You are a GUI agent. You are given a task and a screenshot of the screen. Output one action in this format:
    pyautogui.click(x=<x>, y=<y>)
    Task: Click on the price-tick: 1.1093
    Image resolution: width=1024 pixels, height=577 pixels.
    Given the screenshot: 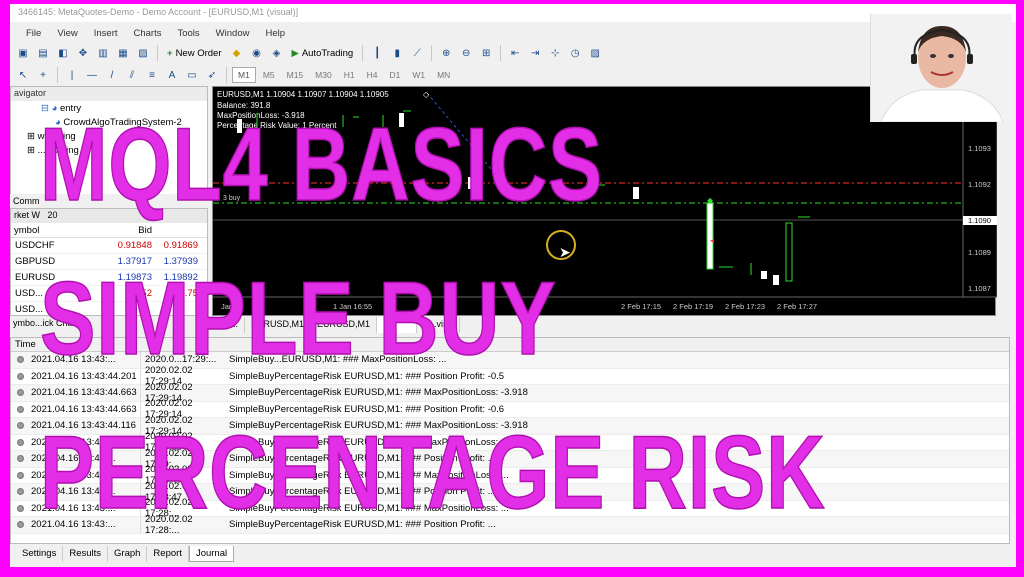 What is the action you would take?
    pyautogui.click(x=979, y=148)
    